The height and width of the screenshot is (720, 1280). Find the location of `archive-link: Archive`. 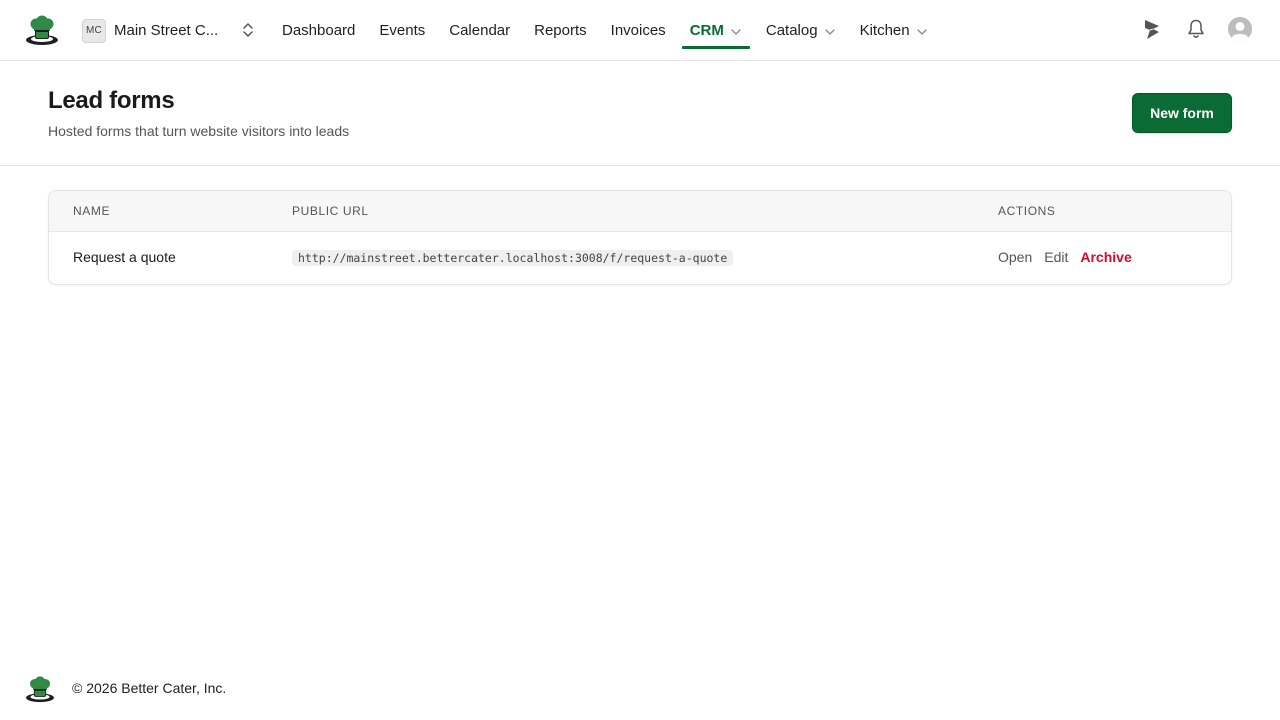

archive-link: Archive is located at coordinates (1105, 257).